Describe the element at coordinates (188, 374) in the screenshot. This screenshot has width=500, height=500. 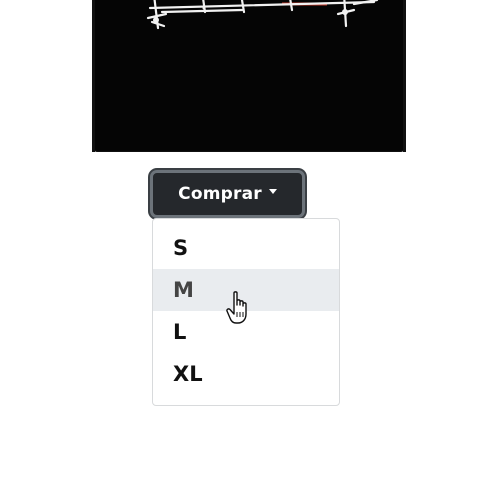
I see `size-option-label: XL` at that location.